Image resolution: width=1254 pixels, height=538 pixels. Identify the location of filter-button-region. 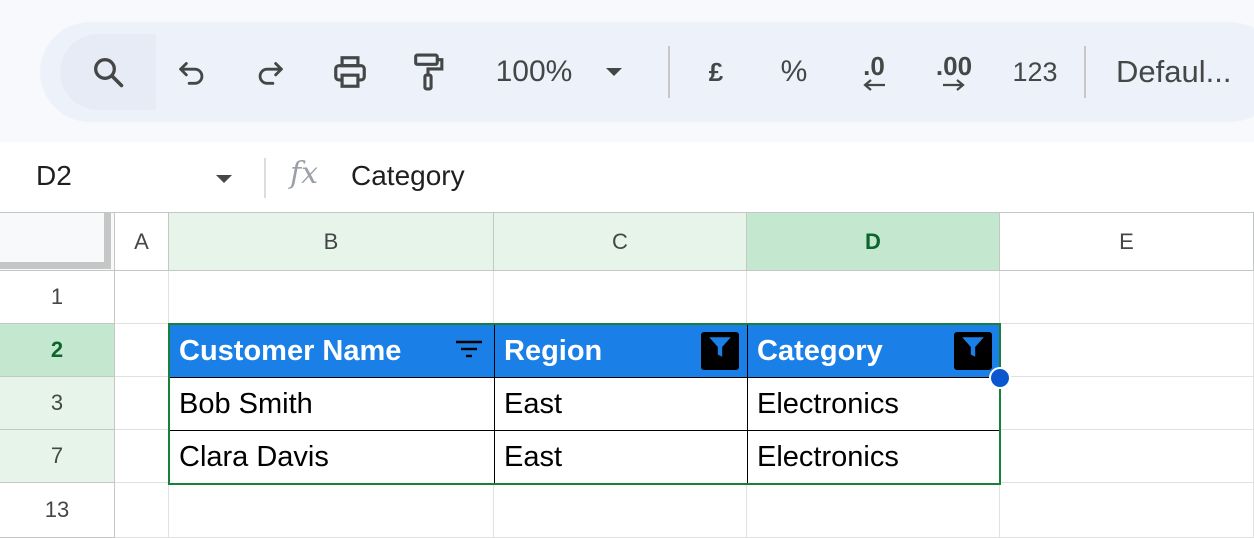
(720, 351).